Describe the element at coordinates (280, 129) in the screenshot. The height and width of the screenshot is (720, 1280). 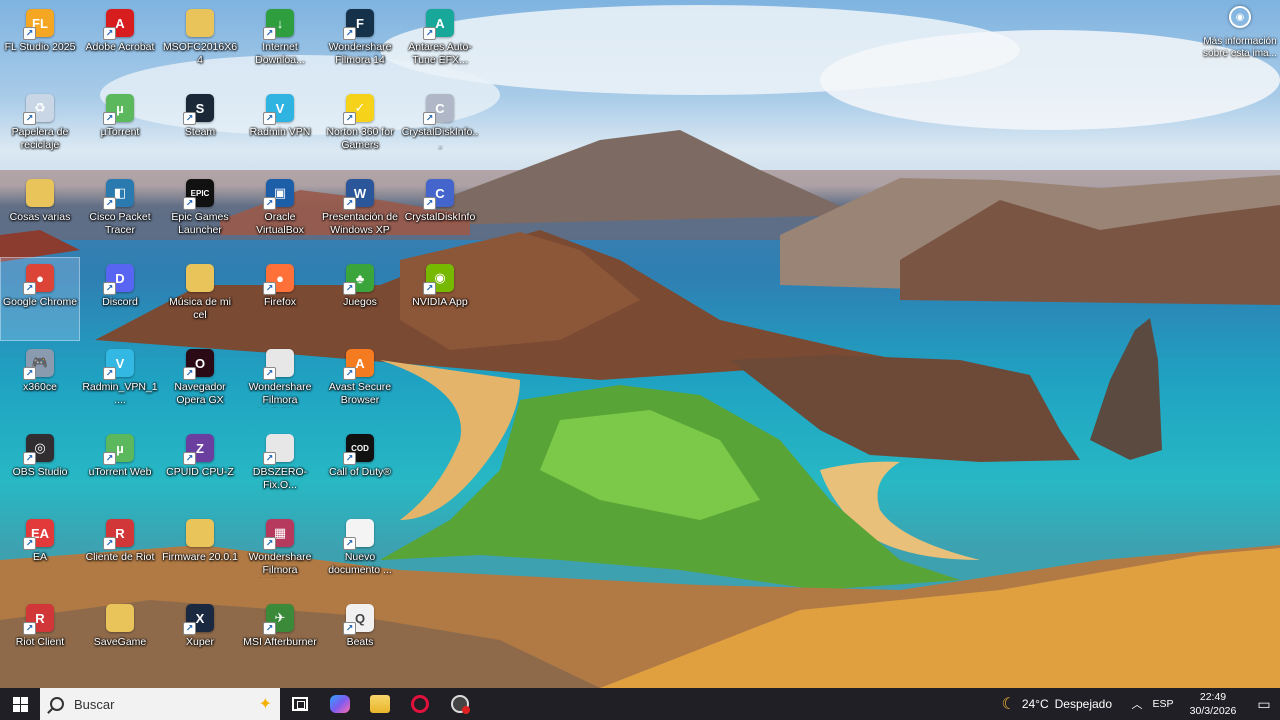
I see `desktop-icon: VRadmin VPN` at that location.